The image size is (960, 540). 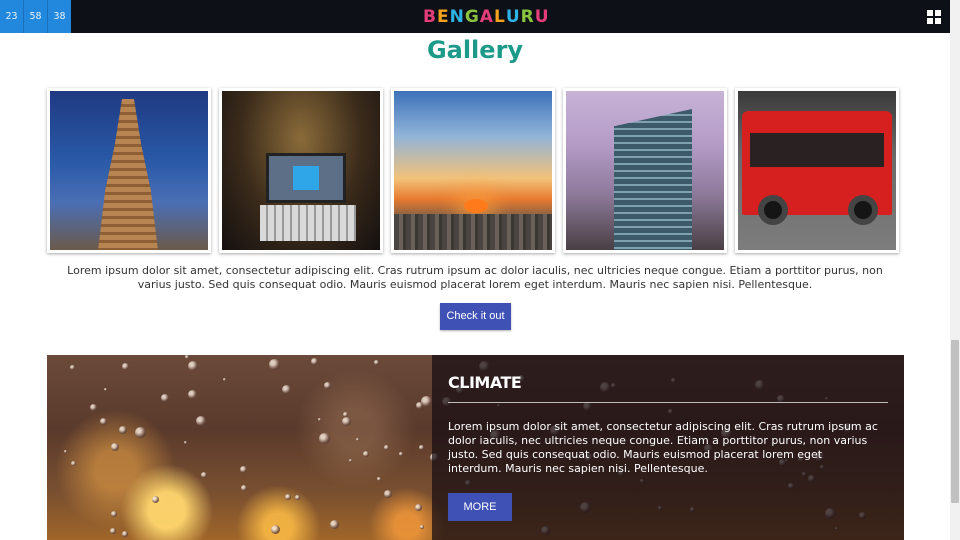 I want to click on logo-letter: N, so click(x=457, y=17).